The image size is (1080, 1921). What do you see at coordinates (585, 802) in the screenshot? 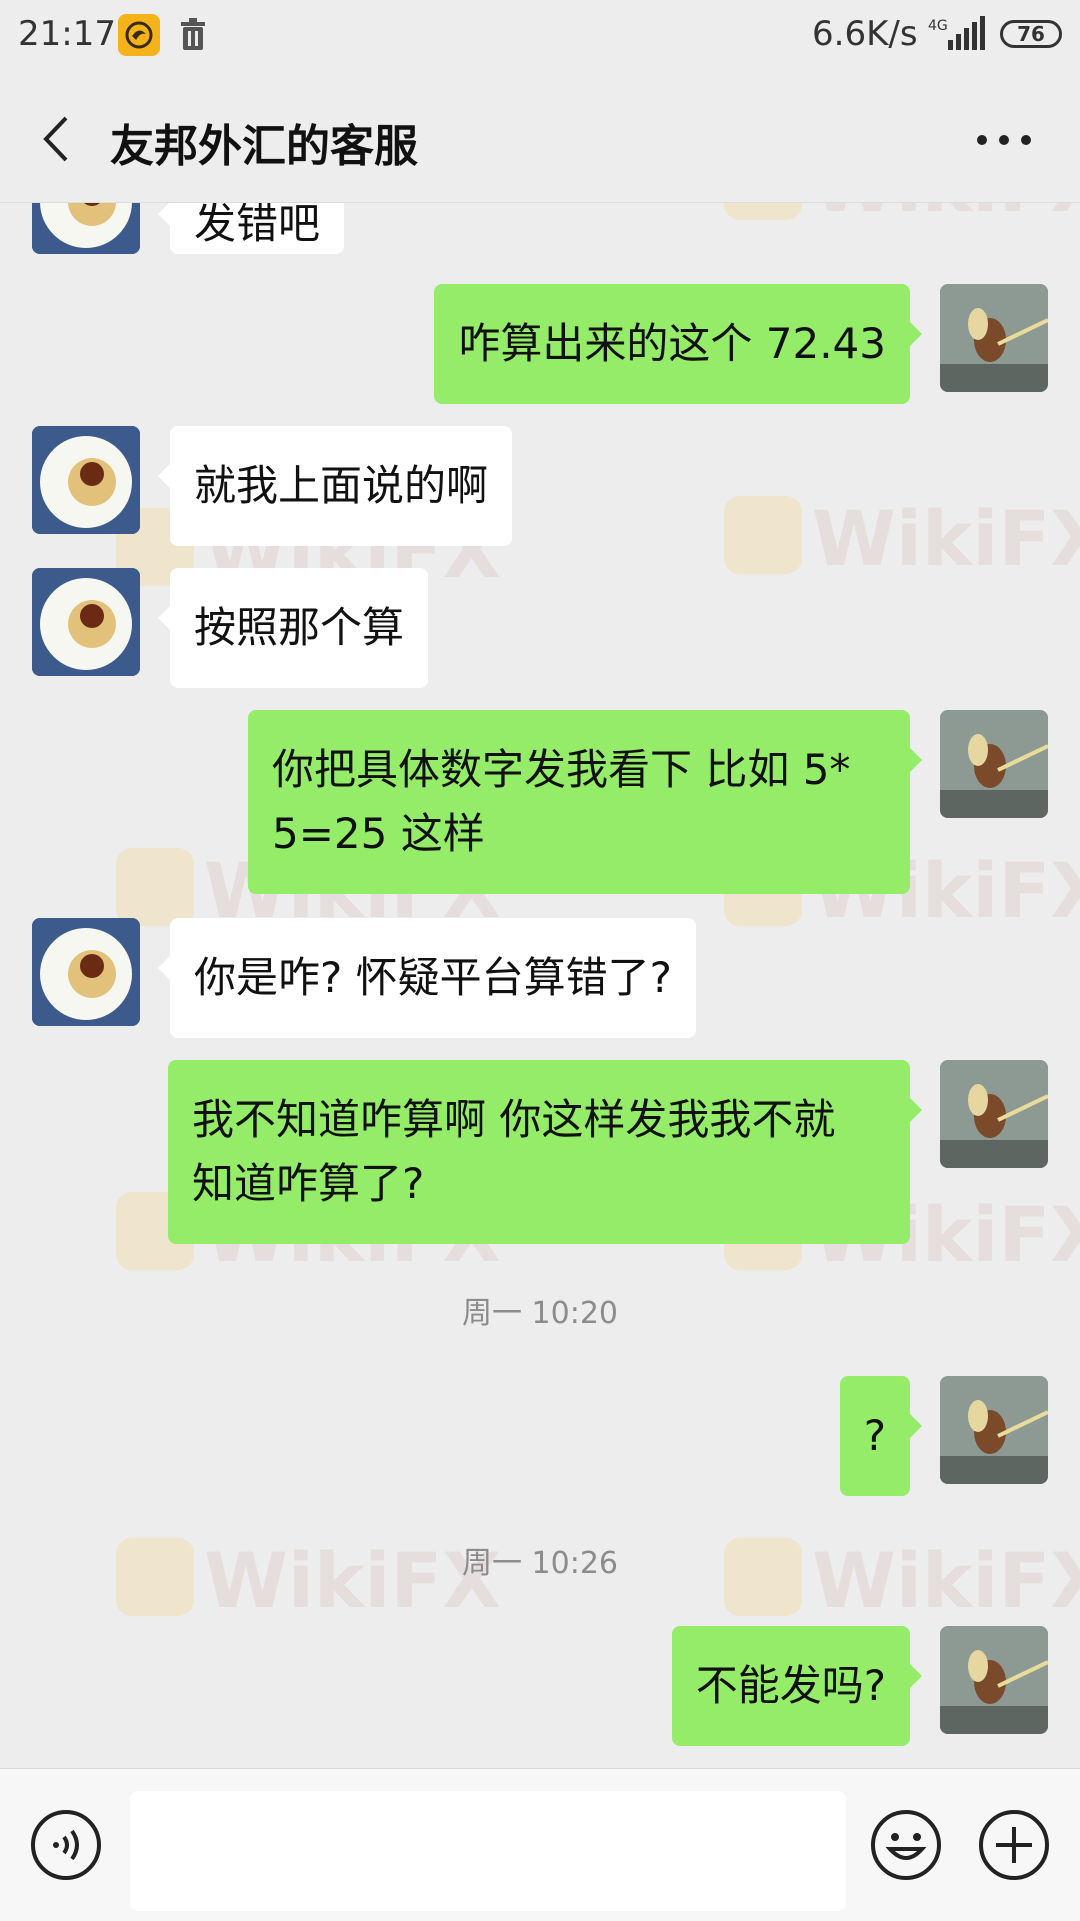
I see `message-bubble-outgoing: 你把具体数字发我看下 比如 5* 5=25 这样` at bounding box center [585, 802].